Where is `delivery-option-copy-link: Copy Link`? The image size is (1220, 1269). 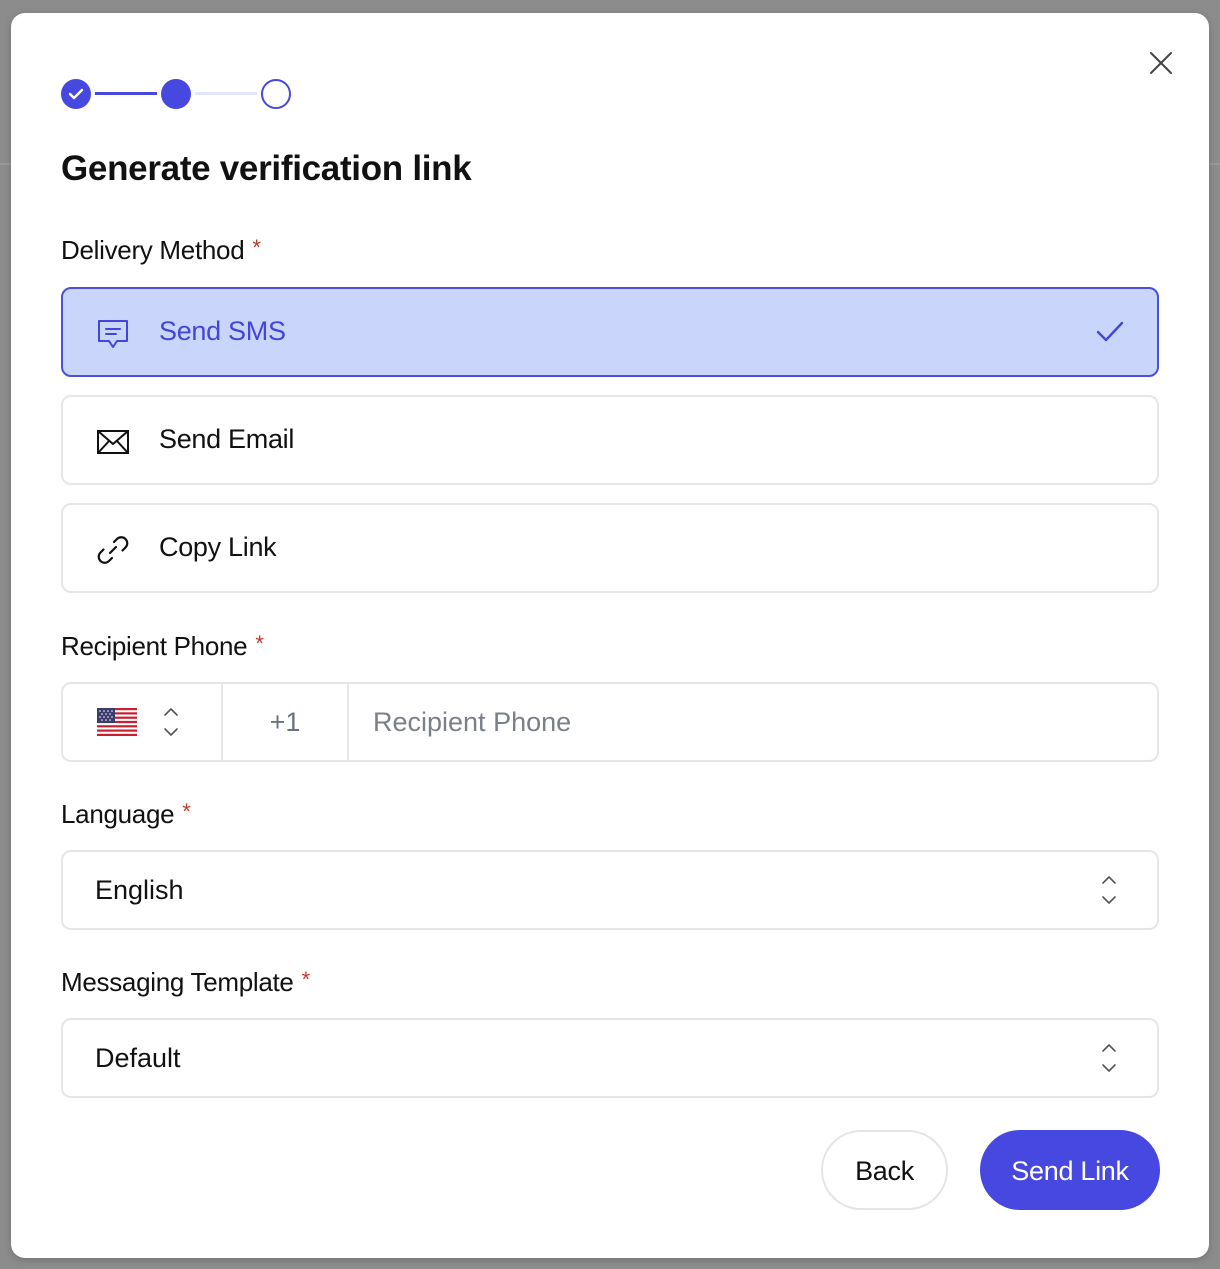
delivery-option-copy-link: Copy Link is located at coordinates (610, 548).